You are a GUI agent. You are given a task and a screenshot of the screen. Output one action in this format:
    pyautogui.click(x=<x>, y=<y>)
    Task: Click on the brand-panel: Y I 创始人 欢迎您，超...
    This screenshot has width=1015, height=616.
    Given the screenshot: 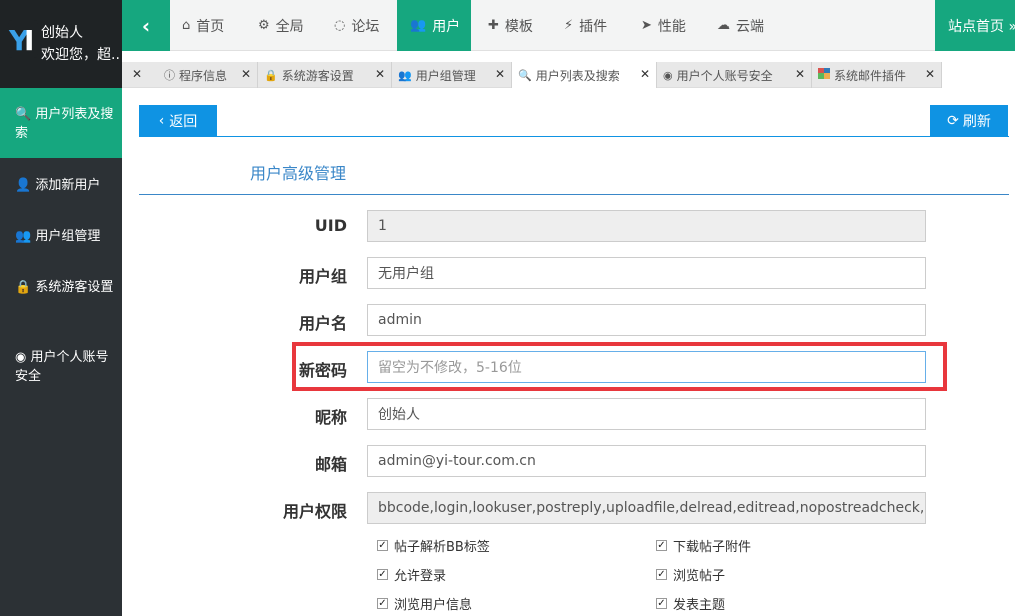 What is the action you would take?
    pyautogui.click(x=61, y=44)
    